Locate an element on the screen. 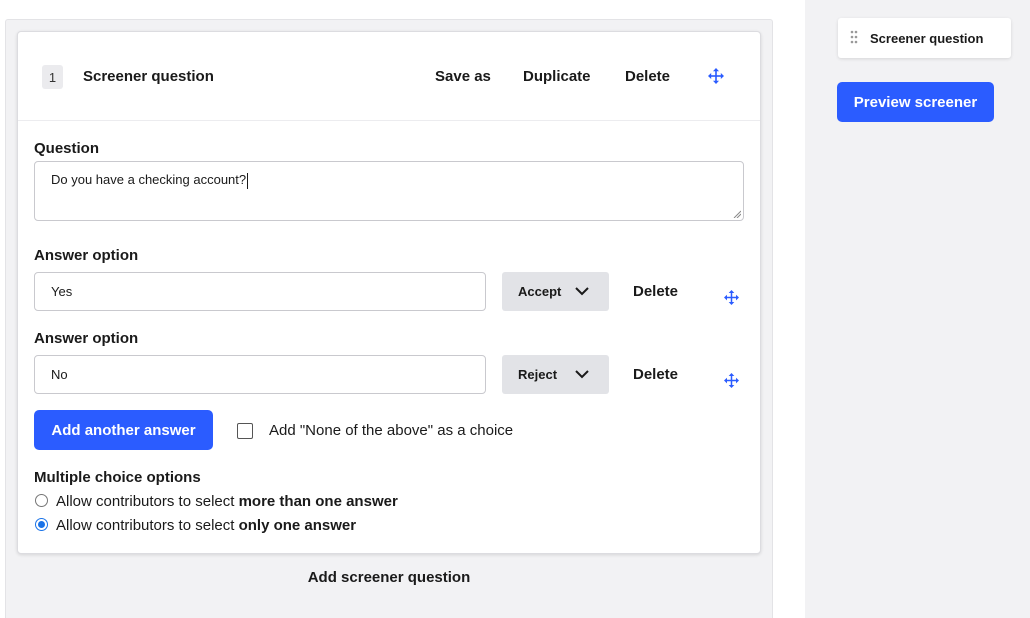  answer-status-select: Reject is located at coordinates (555, 374).